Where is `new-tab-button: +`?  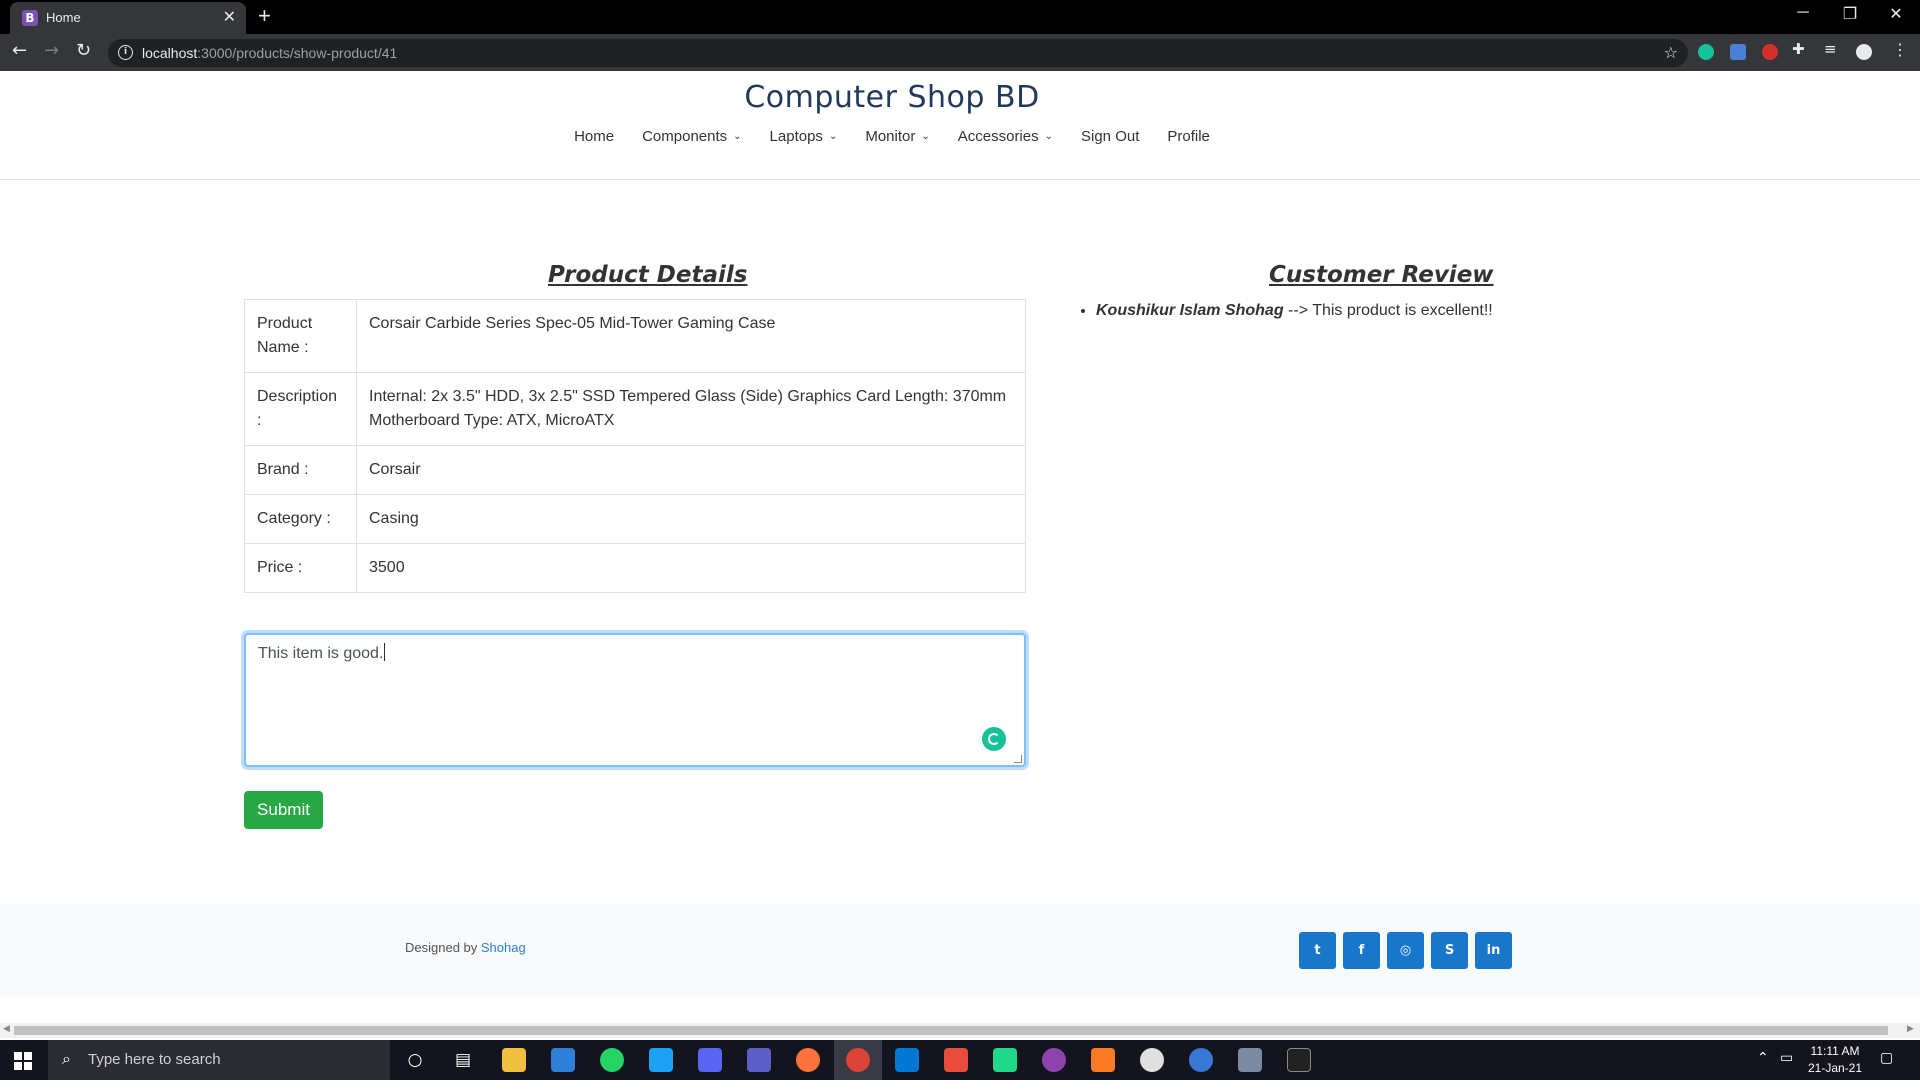
new-tab-button: + is located at coordinates (264, 16).